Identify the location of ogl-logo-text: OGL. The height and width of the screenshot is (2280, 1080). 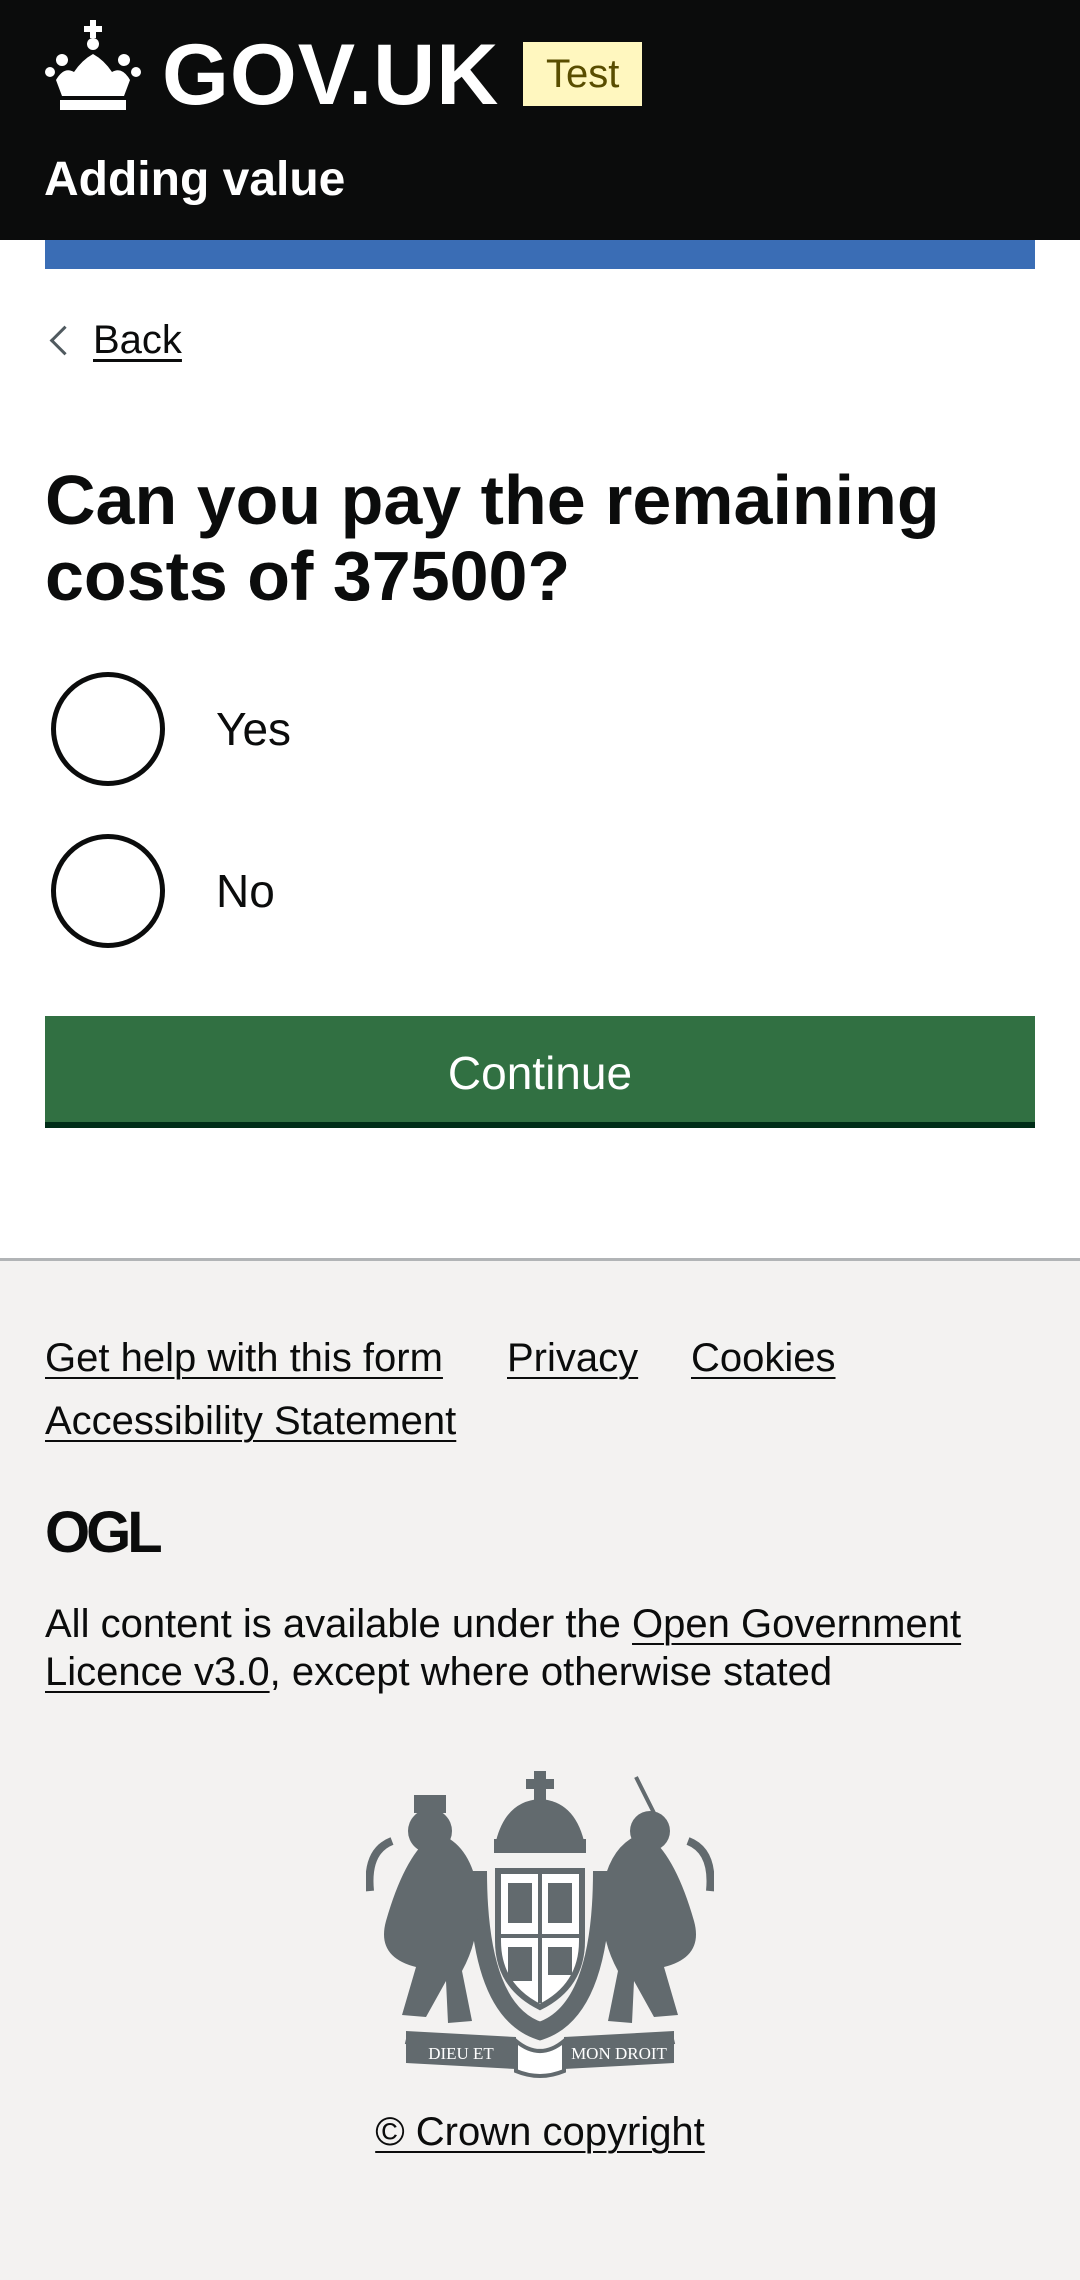
(103, 1532).